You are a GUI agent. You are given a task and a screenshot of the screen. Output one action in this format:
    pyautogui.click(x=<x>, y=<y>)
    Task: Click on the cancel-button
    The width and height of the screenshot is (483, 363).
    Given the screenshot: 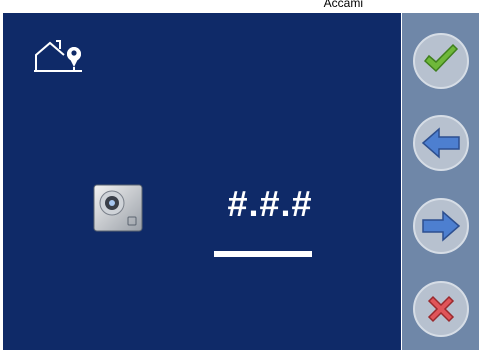 What is the action you would take?
    pyautogui.click(x=441, y=309)
    